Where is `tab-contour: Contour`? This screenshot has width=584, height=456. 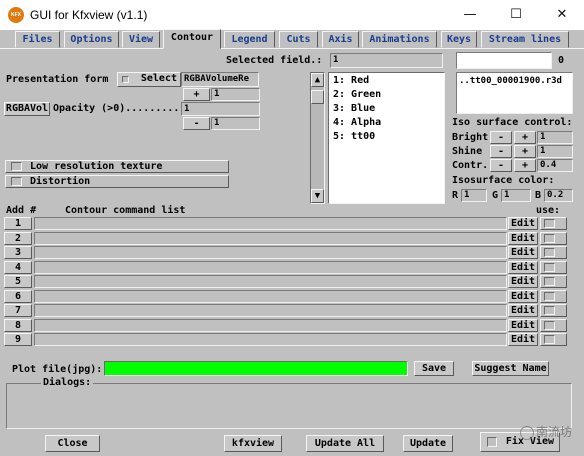 tab-contour: Contour is located at coordinates (192, 39).